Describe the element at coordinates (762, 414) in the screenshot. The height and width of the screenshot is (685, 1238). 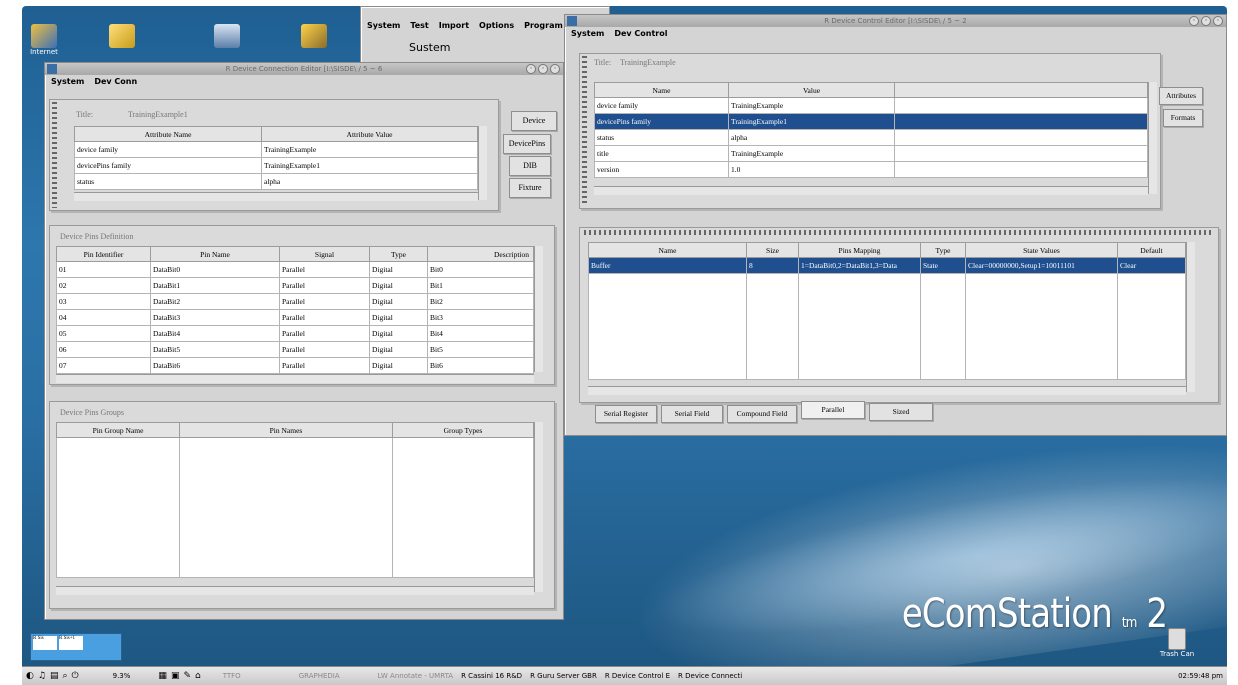
I see `tab-compound-field: Compound Field` at that location.